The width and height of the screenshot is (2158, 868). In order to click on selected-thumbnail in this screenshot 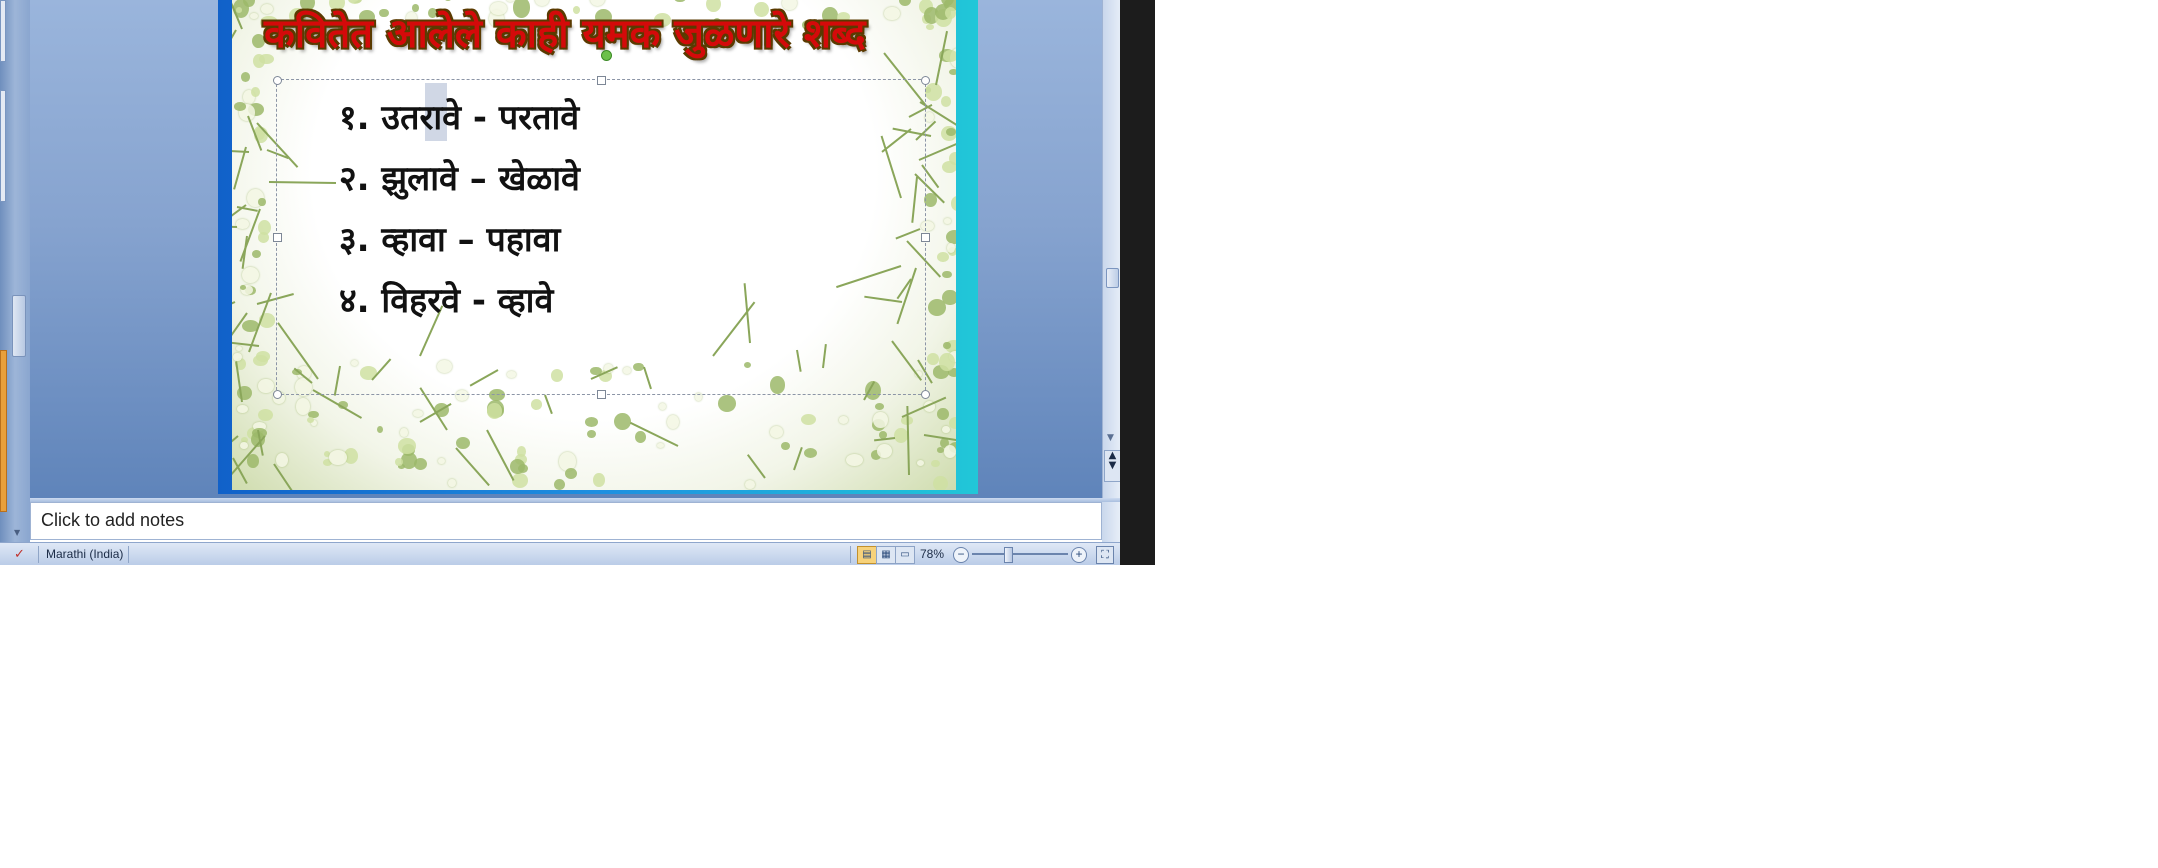, I will do `click(3, 431)`.